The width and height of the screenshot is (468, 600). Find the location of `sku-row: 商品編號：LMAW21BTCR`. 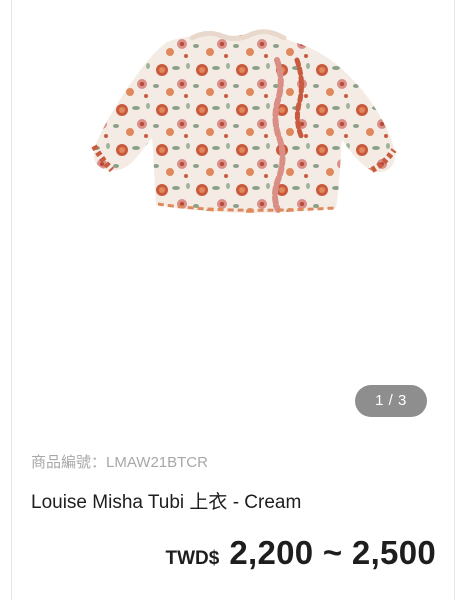

sku-row: 商品編號：LMAW21BTCR is located at coordinates (119, 461).